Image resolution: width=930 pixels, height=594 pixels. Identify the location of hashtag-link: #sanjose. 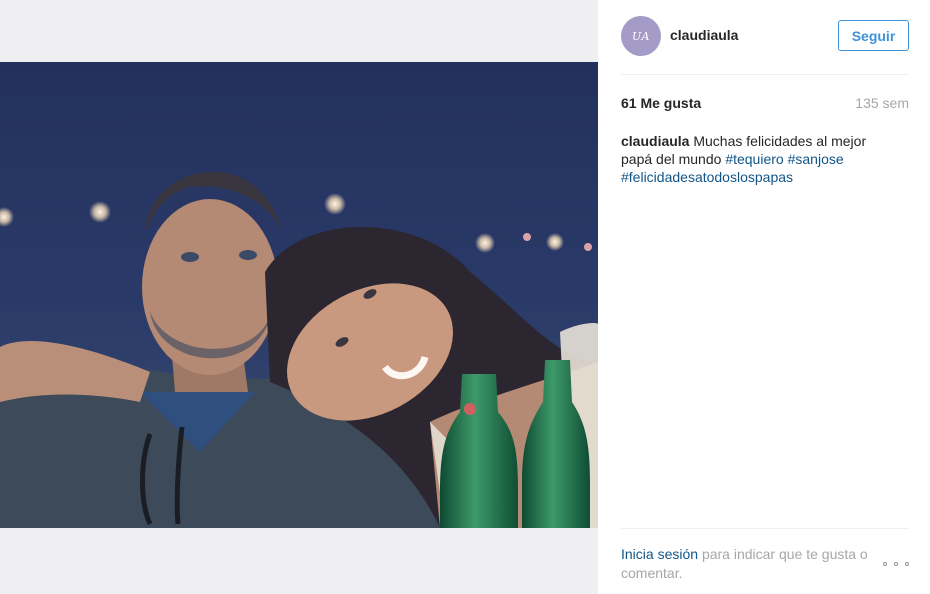
(816, 159).